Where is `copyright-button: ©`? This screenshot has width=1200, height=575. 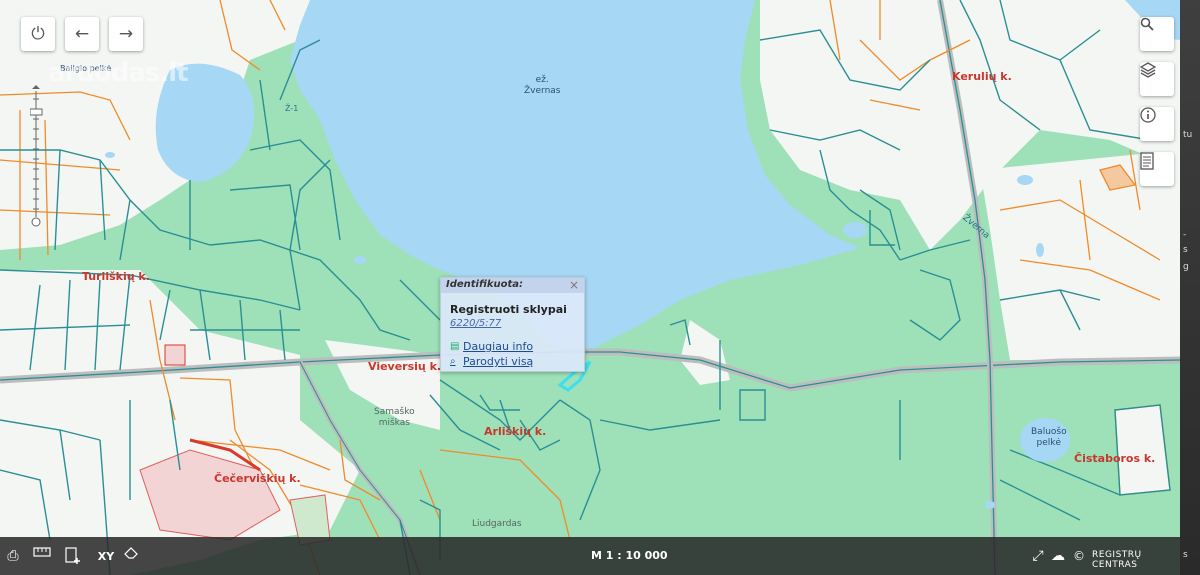
copyright-button: © is located at coordinates (1079, 556).